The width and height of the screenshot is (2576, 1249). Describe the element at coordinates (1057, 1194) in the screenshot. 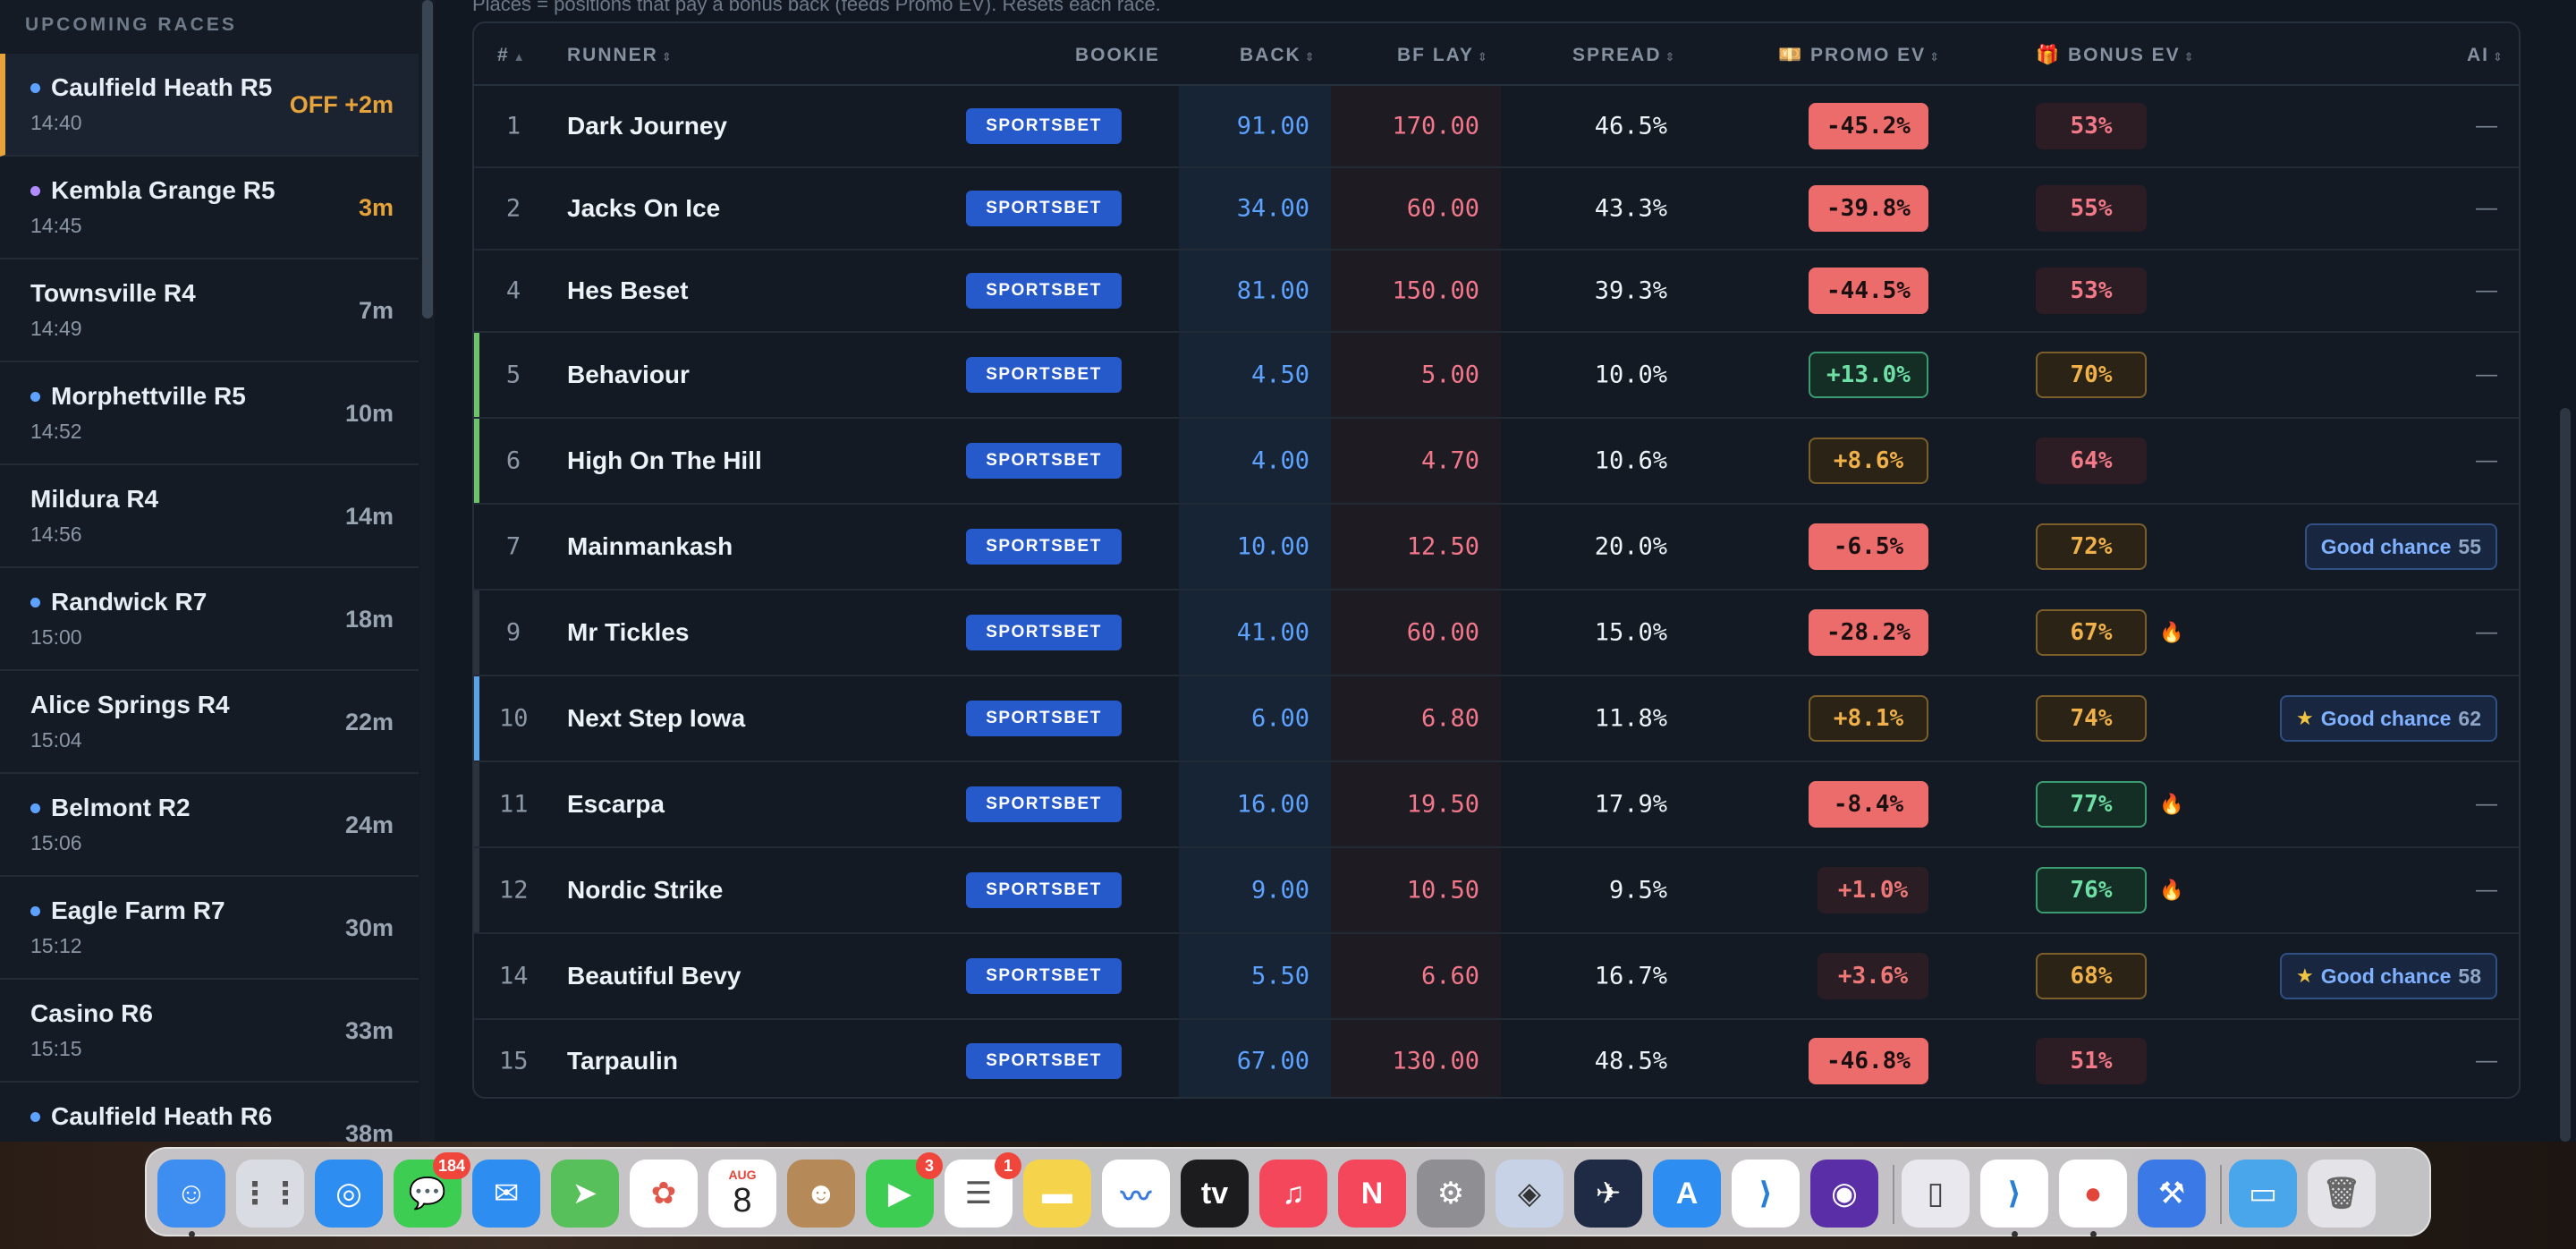

I see `notes-icon: ▬` at that location.